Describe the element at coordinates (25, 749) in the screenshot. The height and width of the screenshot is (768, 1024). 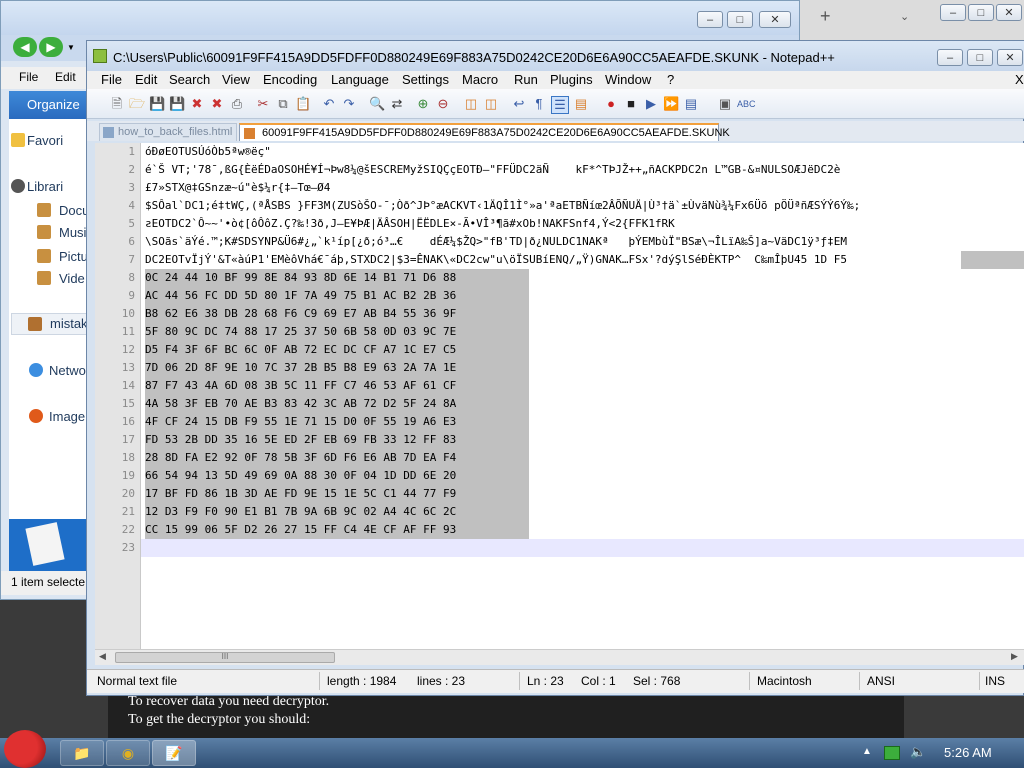
I see `start-button` at that location.